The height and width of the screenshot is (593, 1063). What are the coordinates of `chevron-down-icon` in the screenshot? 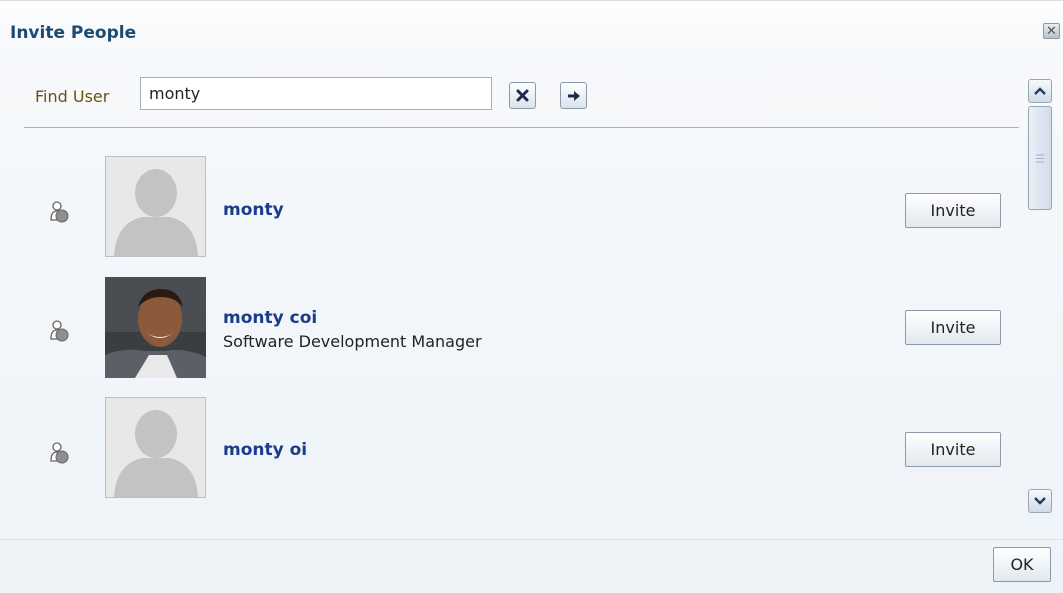 It's located at (1040, 501).